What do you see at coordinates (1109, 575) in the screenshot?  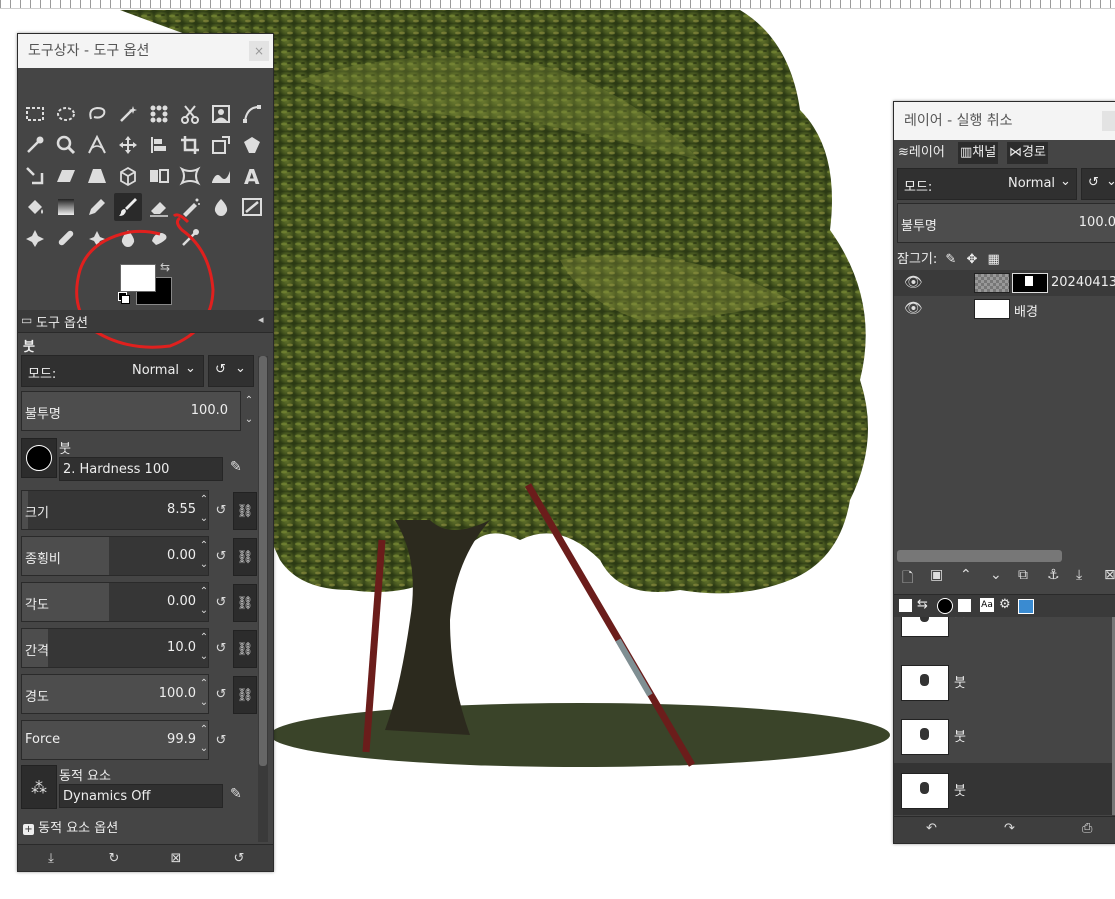 I see `delete-layer-icon: ⊠` at bounding box center [1109, 575].